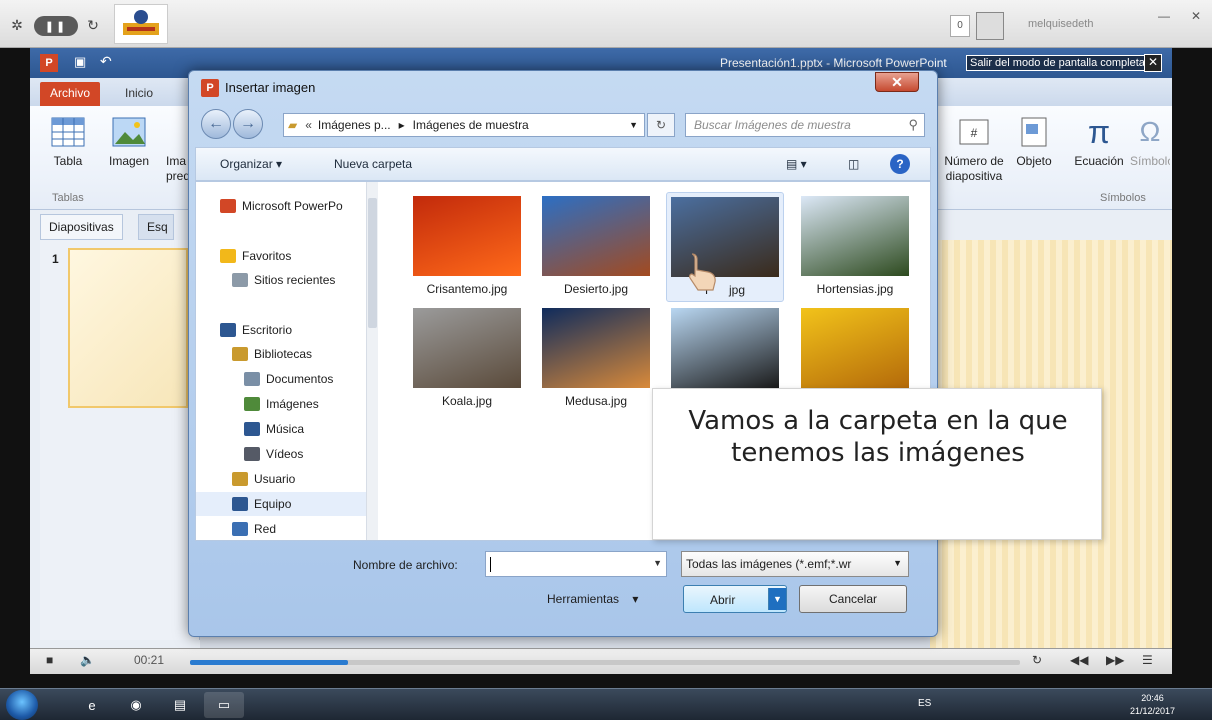 The height and width of the screenshot is (720, 1212). Describe the element at coordinates (281, 429) in the screenshot. I see `nav-item-música: Música` at that location.